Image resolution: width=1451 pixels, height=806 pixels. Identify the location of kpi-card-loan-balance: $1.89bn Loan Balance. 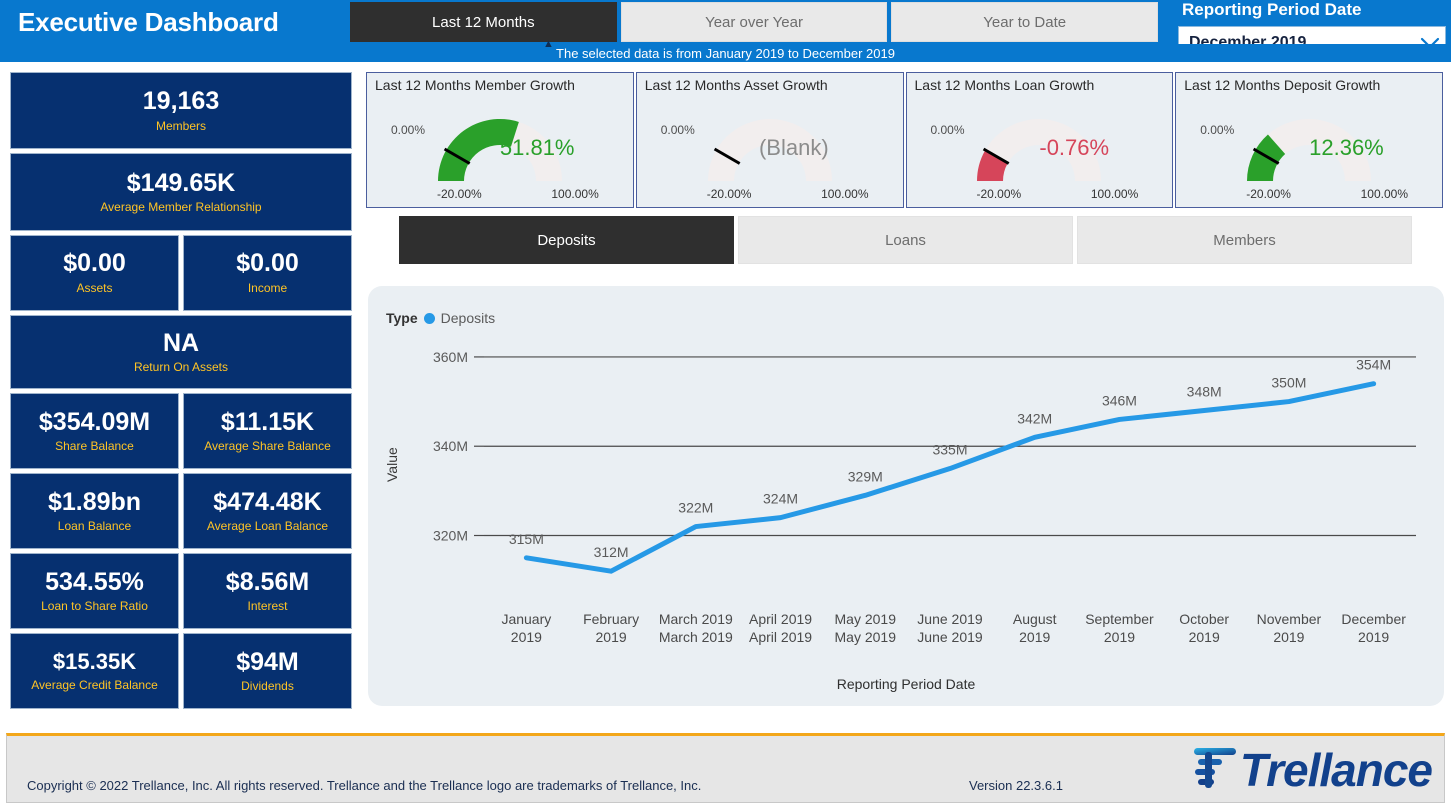
(94, 511).